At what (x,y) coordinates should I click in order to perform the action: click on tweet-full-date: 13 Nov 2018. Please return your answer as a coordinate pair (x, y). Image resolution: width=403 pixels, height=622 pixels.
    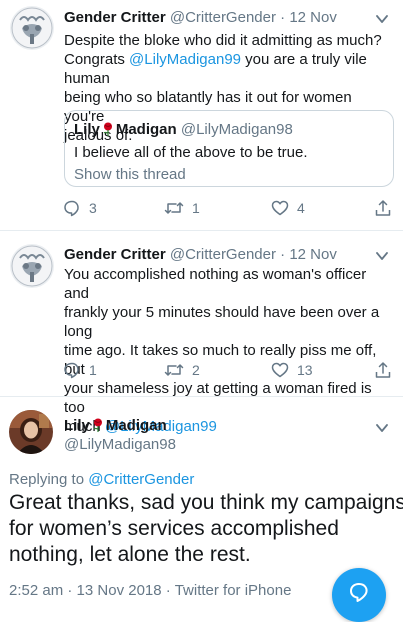
    Looking at the image, I should click on (119, 590).